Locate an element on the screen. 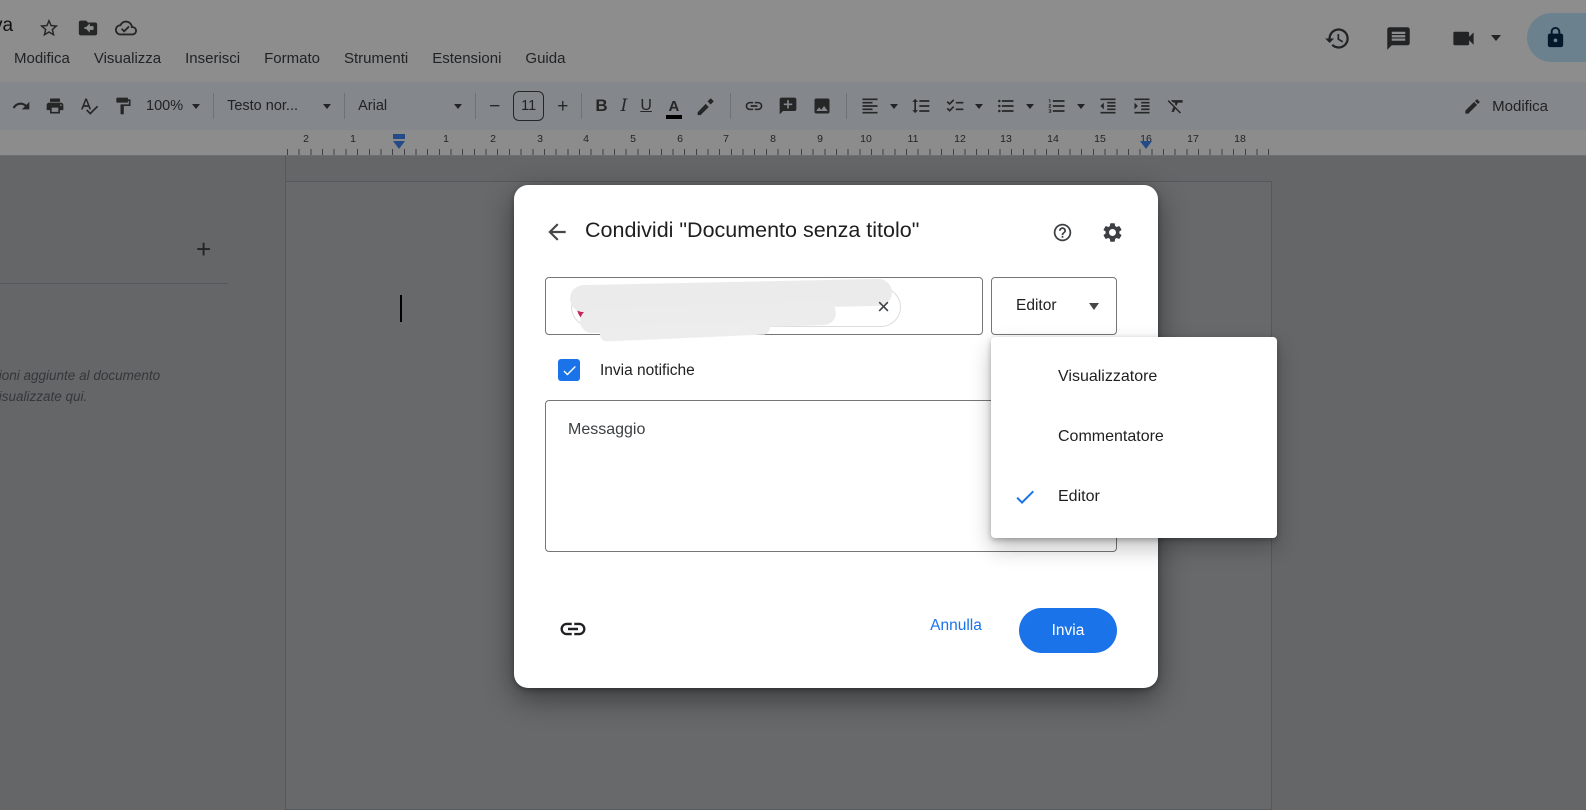 The width and height of the screenshot is (1586, 810). check-icon is located at coordinates (569, 370).